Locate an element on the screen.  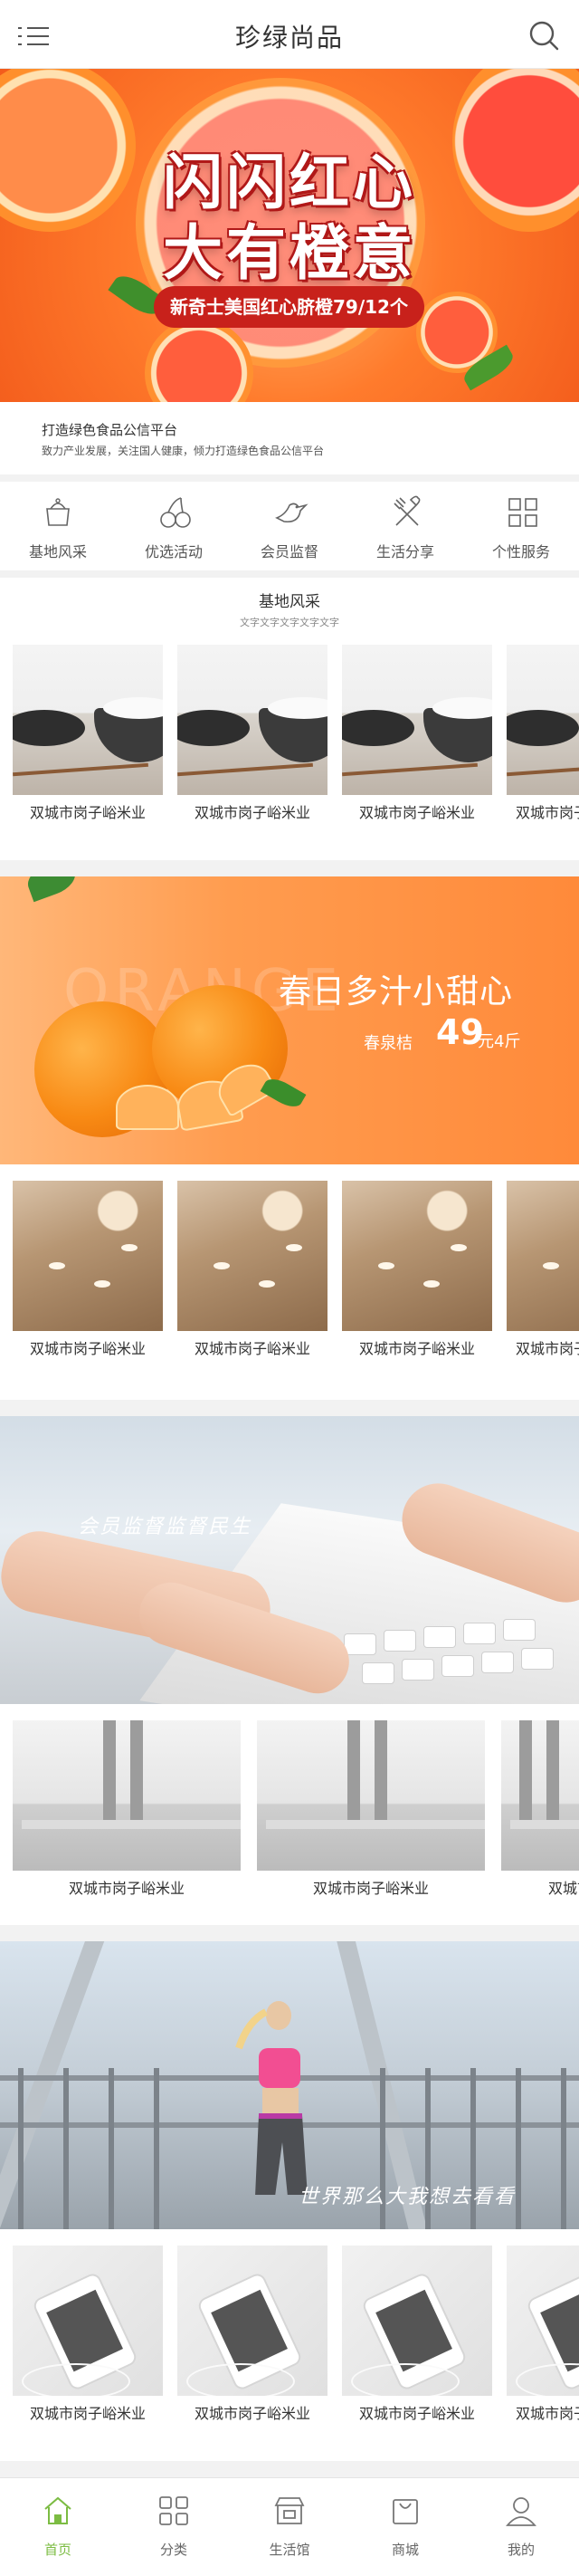
cherry-icon is located at coordinates (175, 512).